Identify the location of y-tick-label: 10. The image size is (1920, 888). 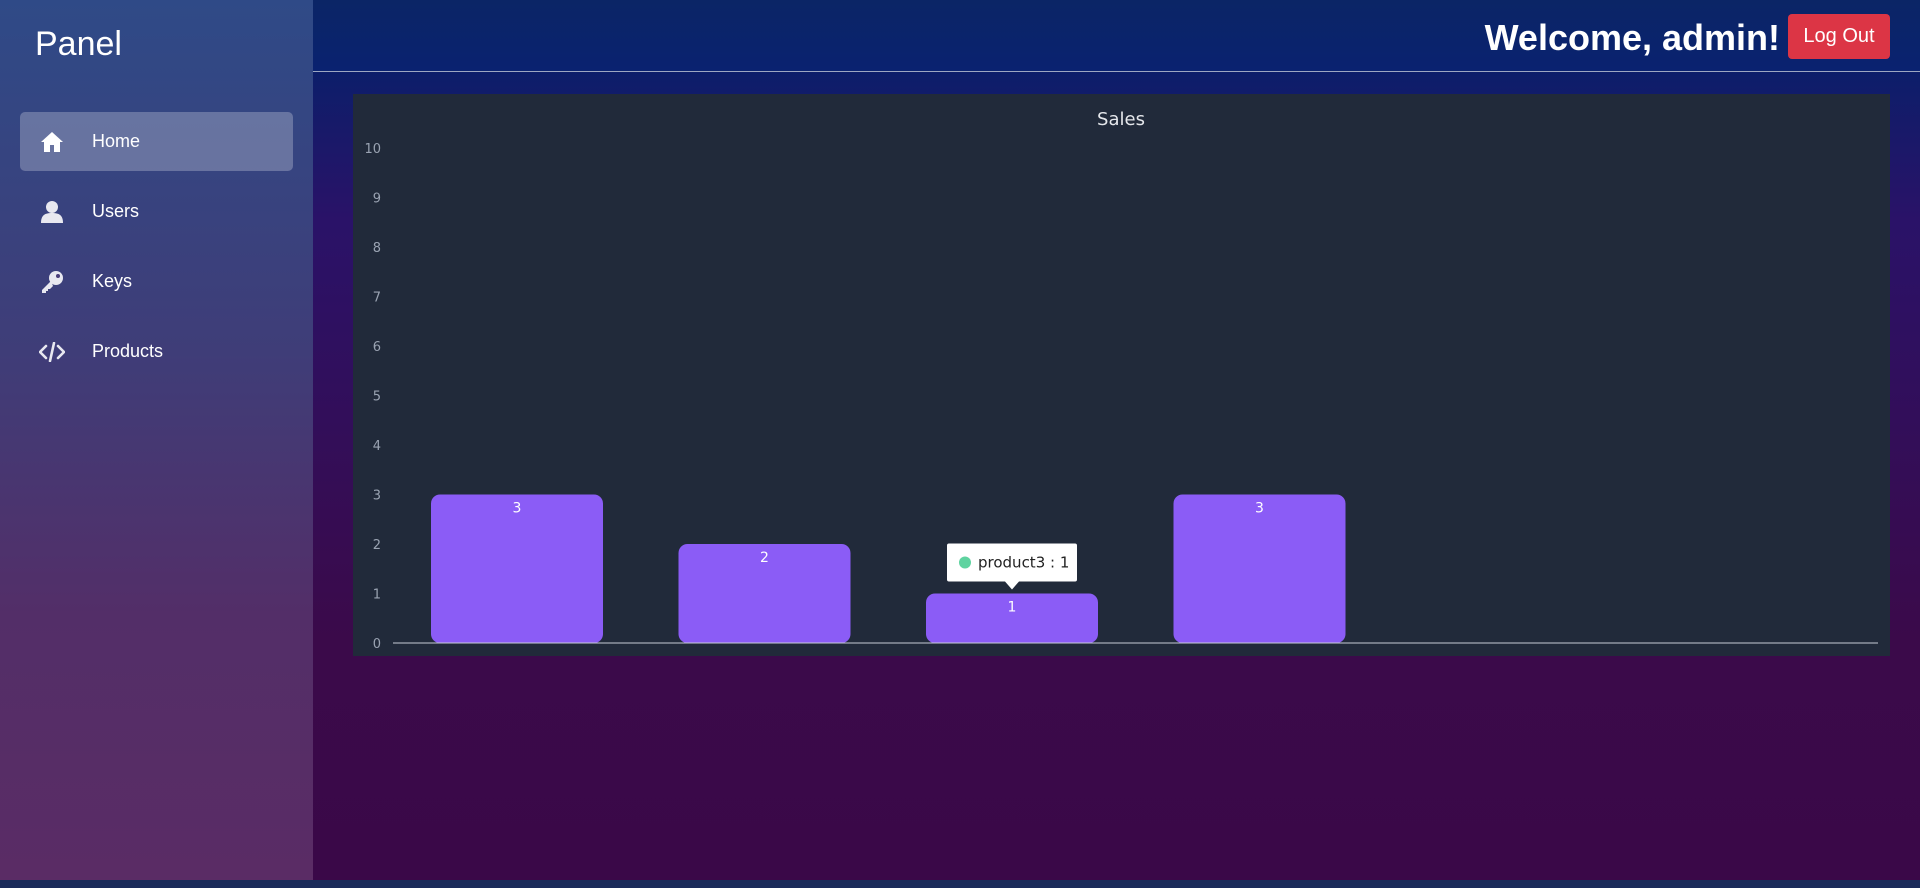
(372, 149).